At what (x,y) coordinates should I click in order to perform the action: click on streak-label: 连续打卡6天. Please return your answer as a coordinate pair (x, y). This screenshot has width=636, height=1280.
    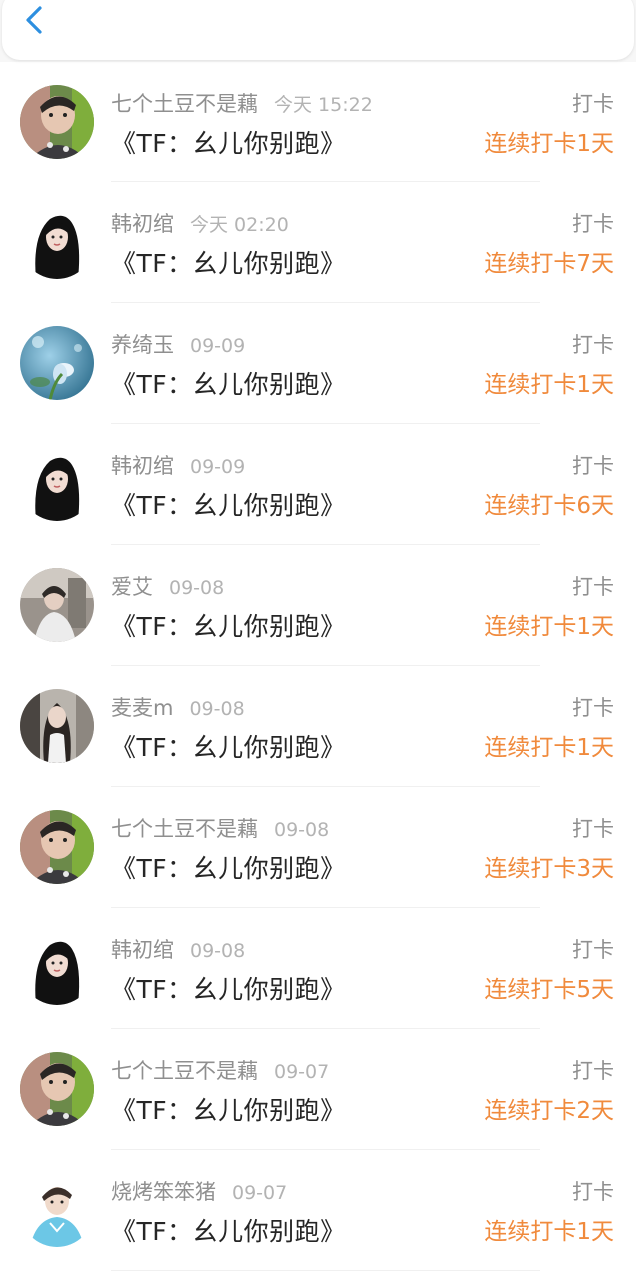
    Looking at the image, I should click on (549, 506).